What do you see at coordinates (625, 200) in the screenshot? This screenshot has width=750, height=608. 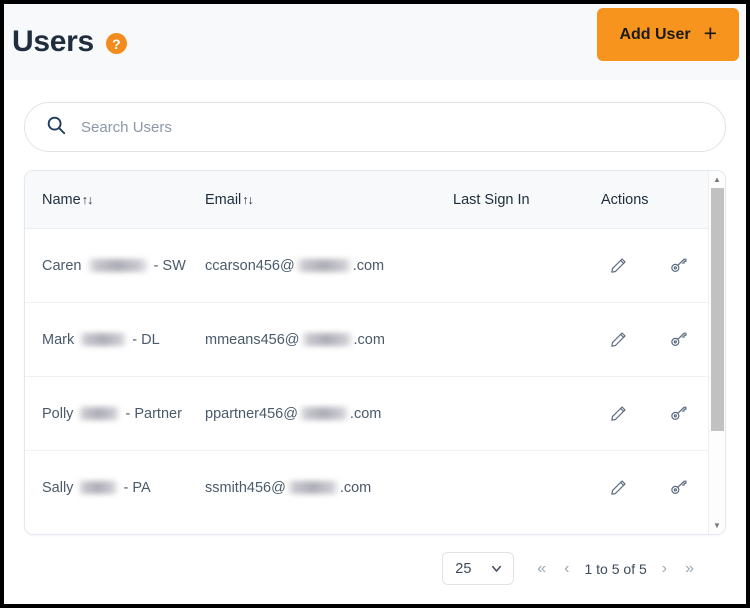 I see `column-label-actions: Actions` at bounding box center [625, 200].